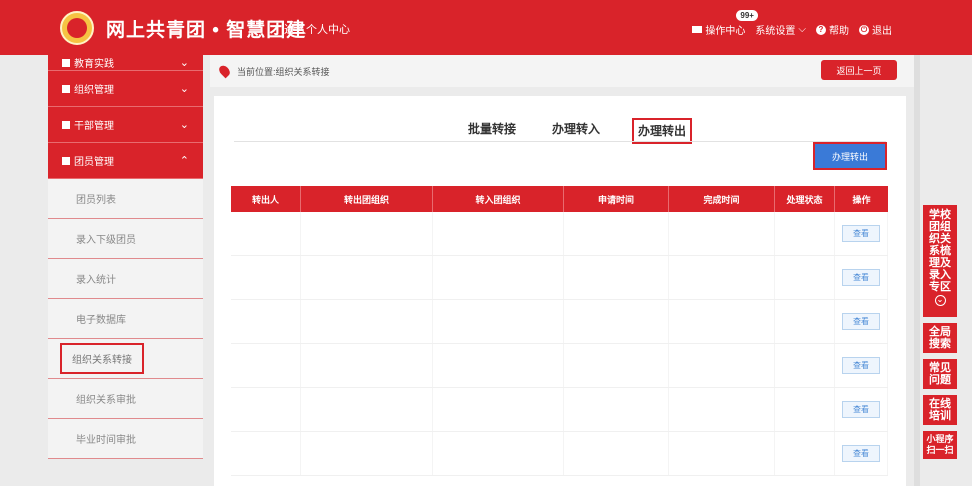  I want to click on sidebar-sub-label: 毕业时间审批, so click(106, 440).